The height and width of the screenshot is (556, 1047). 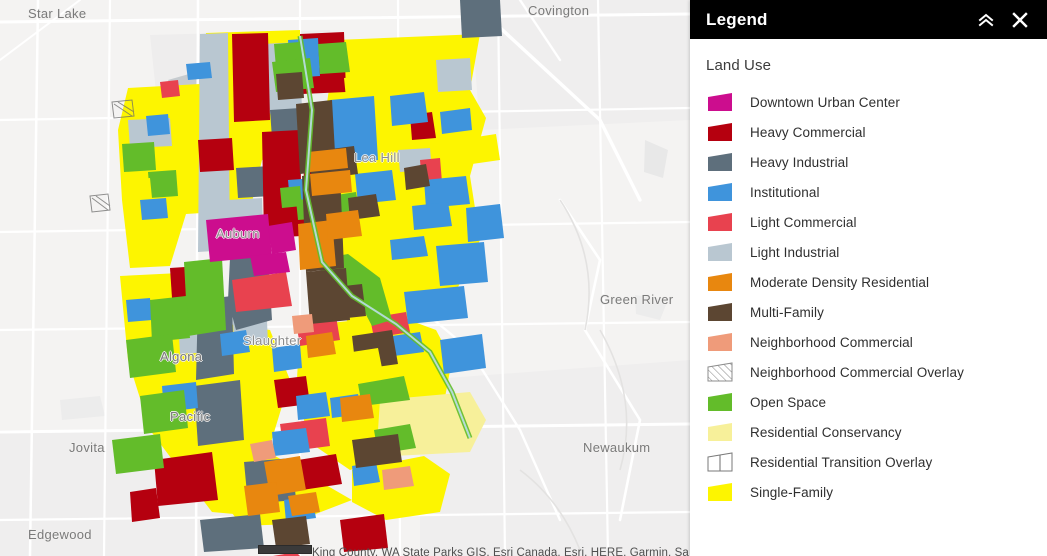 I want to click on legend-item: Neighborhood Commercial Overlay, so click(x=868, y=372).